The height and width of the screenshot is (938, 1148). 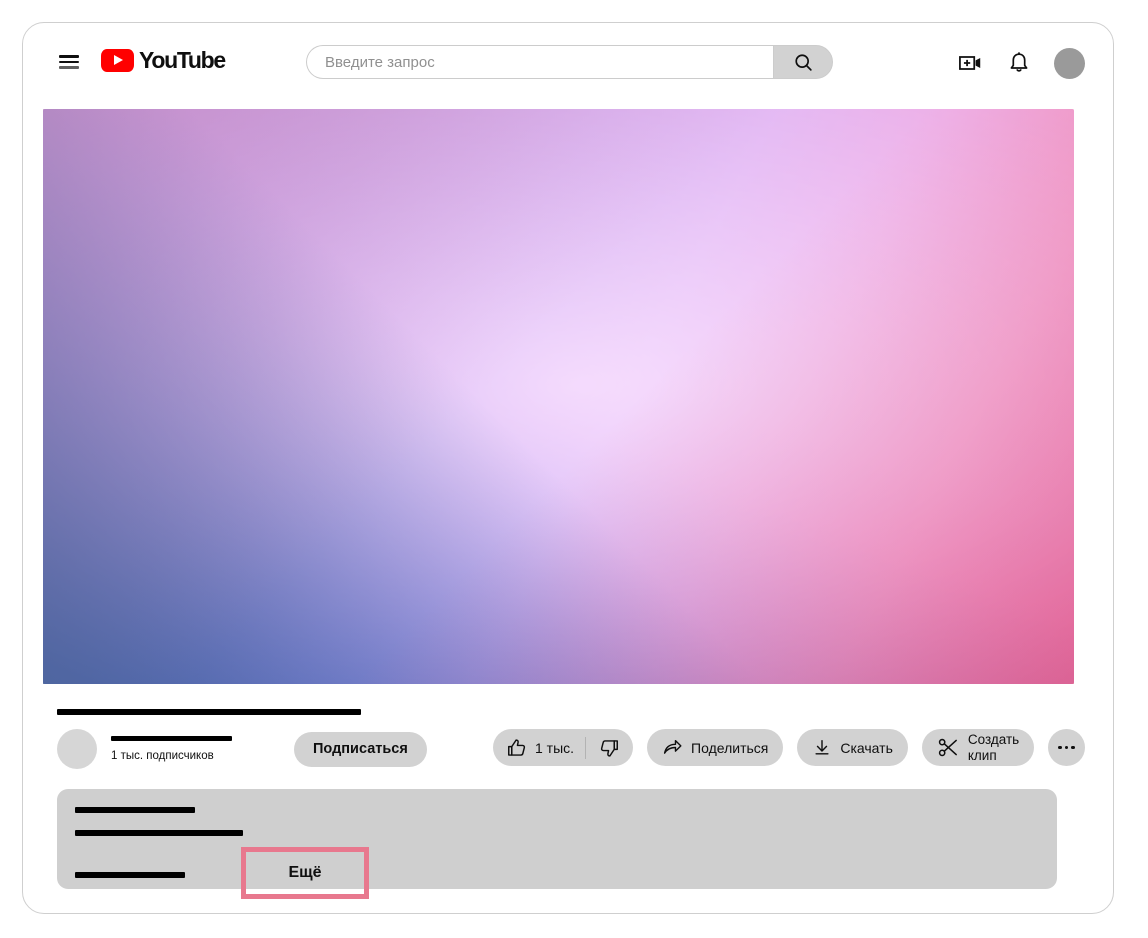 What do you see at coordinates (517, 747) in the screenshot?
I see `thumbs-up-icon` at bounding box center [517, 747].